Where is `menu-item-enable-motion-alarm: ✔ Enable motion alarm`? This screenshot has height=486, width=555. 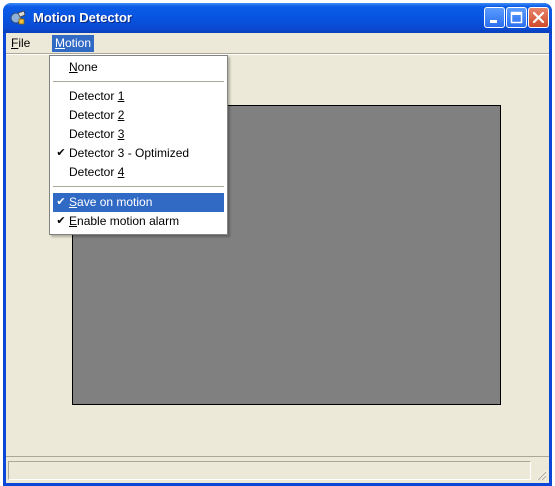 menu-item-enable-motion-alarm: ✔ Enable motion alarm is located at coordinates (138, 221).